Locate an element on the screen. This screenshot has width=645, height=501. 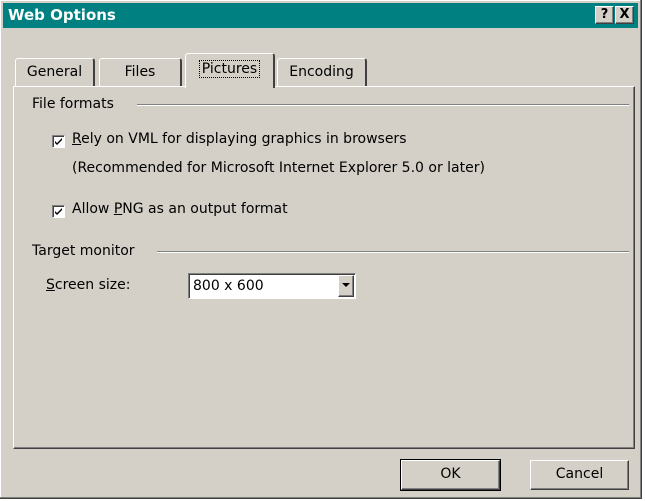
target-monitor-divider is located at coordinates (393, 252).